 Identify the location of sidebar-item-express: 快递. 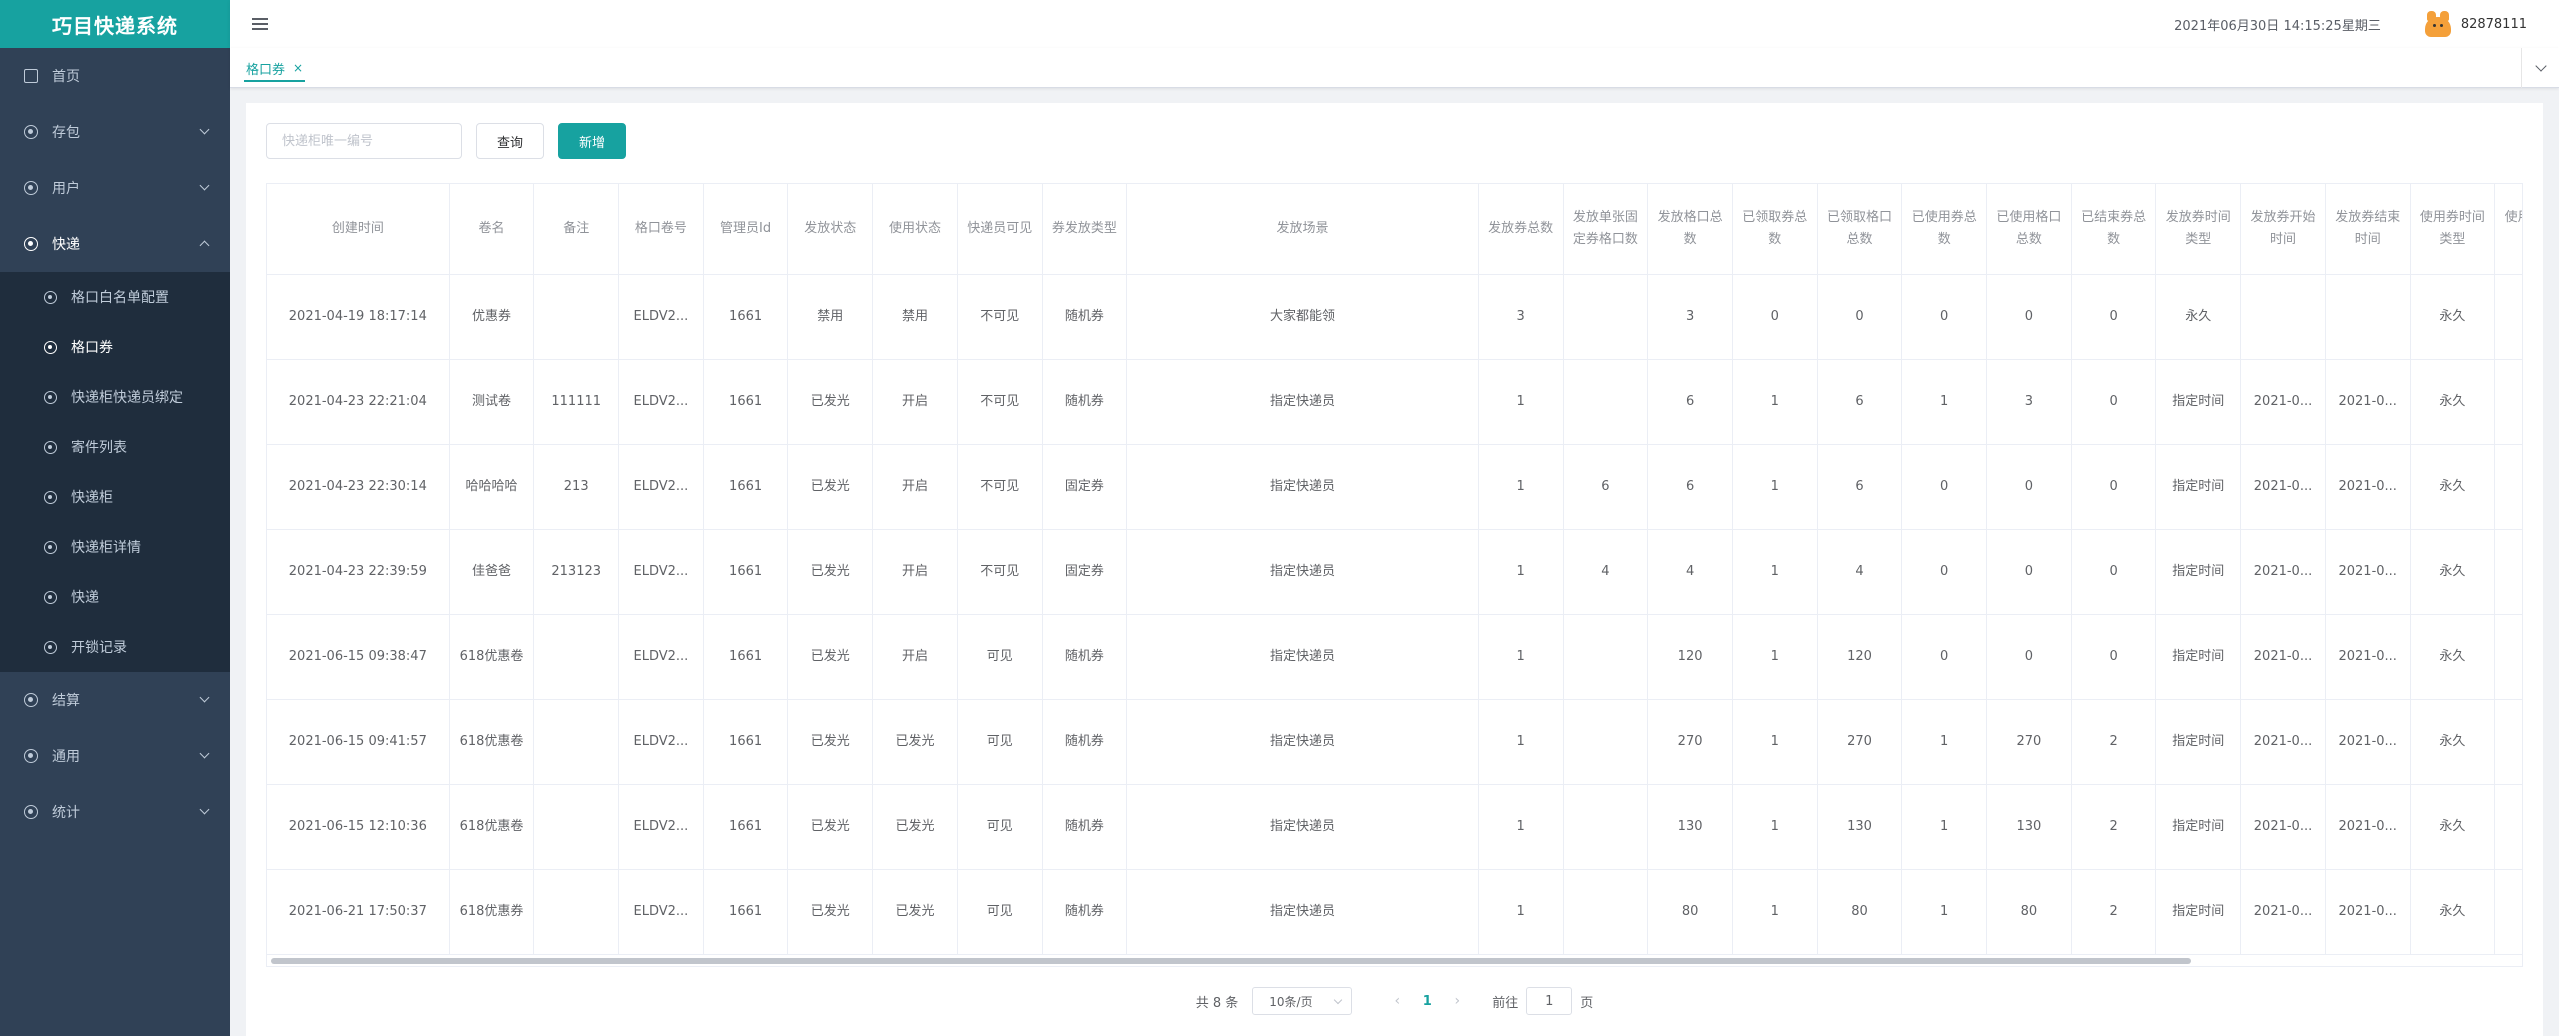
(115, 244).